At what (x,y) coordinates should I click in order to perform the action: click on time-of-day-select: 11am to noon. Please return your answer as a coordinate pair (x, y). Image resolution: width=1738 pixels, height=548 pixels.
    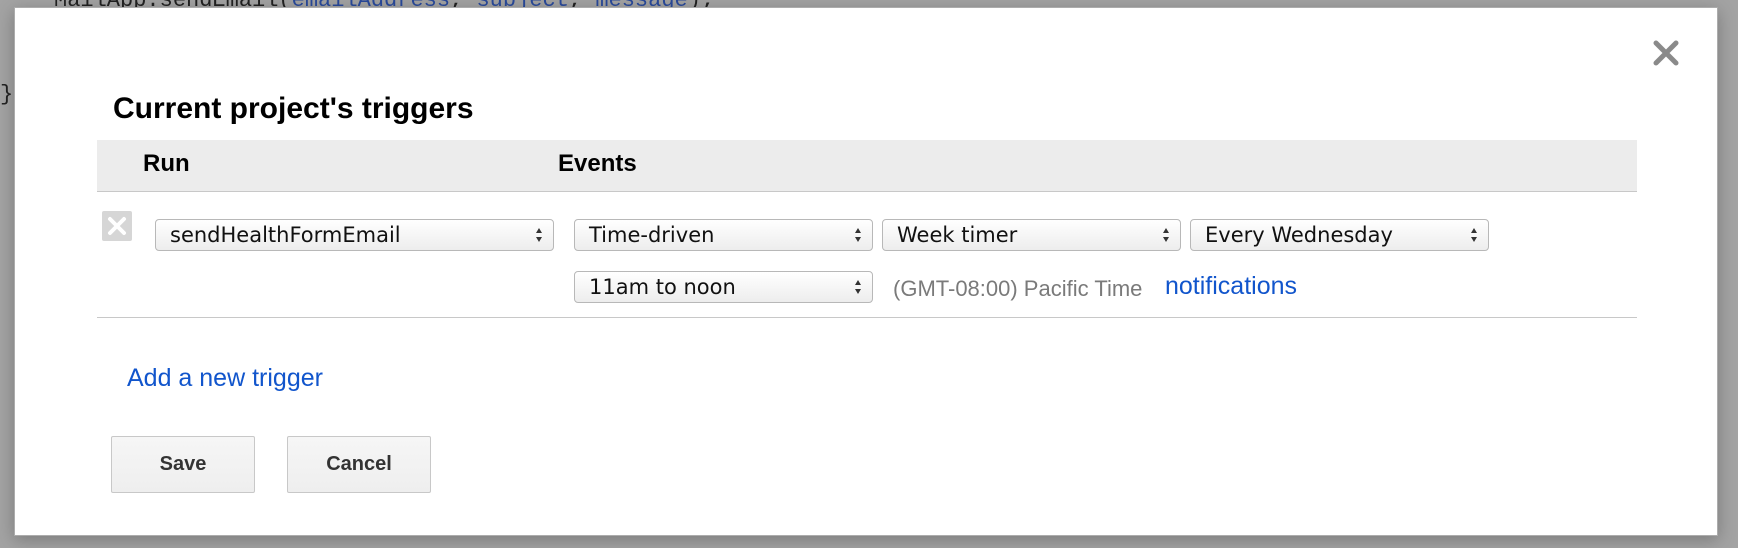
    Looking at the image, I should click on (723, 287).